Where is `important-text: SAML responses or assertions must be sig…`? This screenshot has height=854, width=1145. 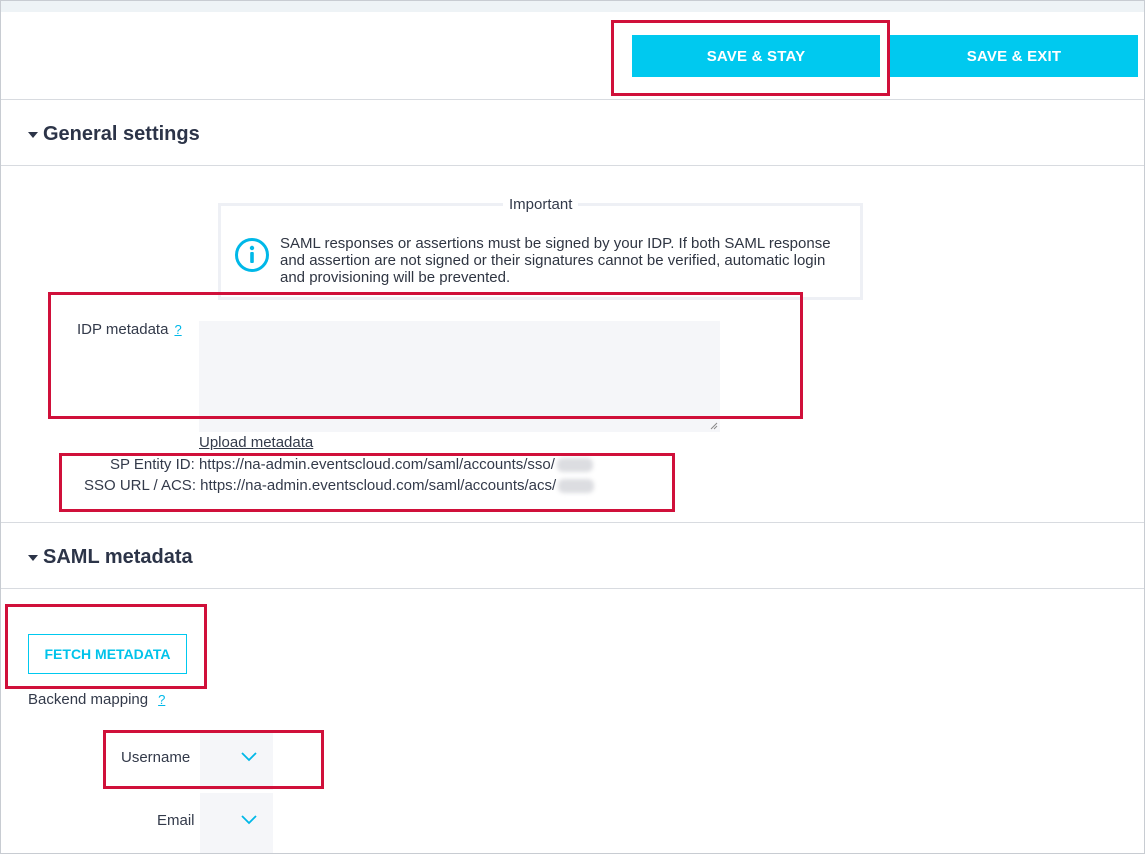
important-text: SAML responses or assertions must be sig… is located at coordinates (555, 260).